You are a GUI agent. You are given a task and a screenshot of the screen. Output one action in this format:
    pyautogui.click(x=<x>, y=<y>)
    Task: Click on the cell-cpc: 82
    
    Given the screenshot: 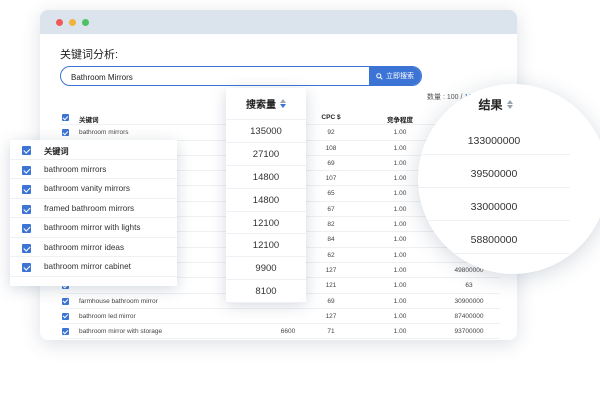 What is the action you would take?
    pyautogui.click(x=331, y=225)
    